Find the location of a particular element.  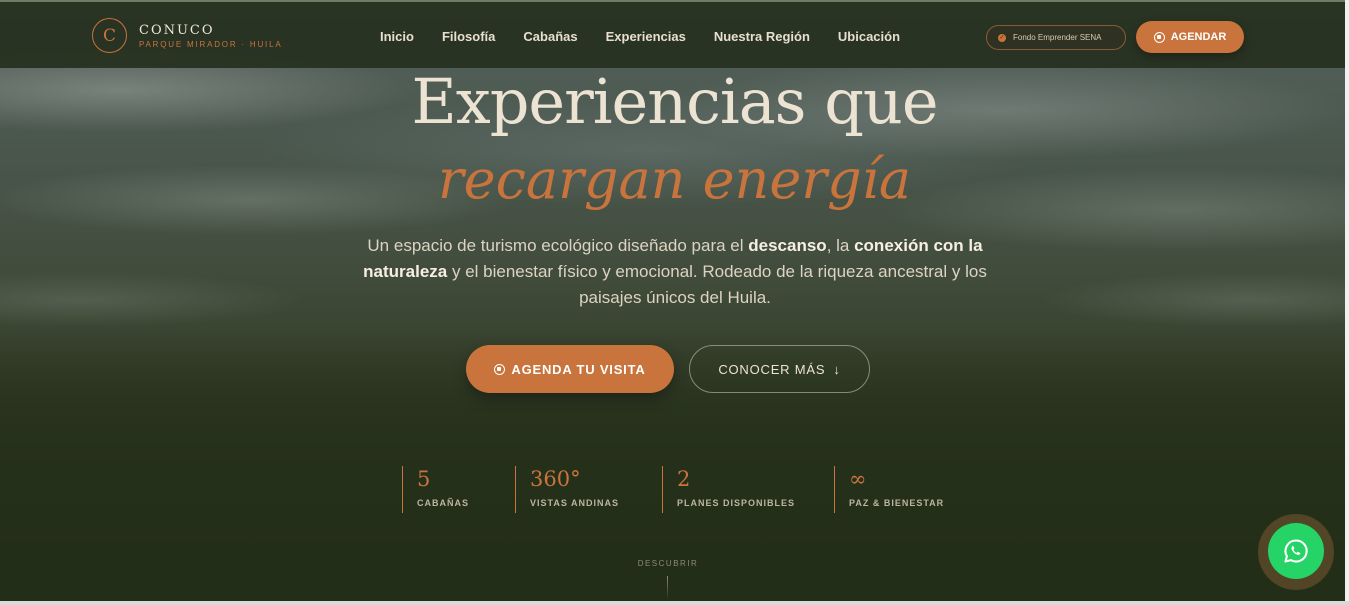

whatsapp-float-button is located at coordinates (1296, 551).